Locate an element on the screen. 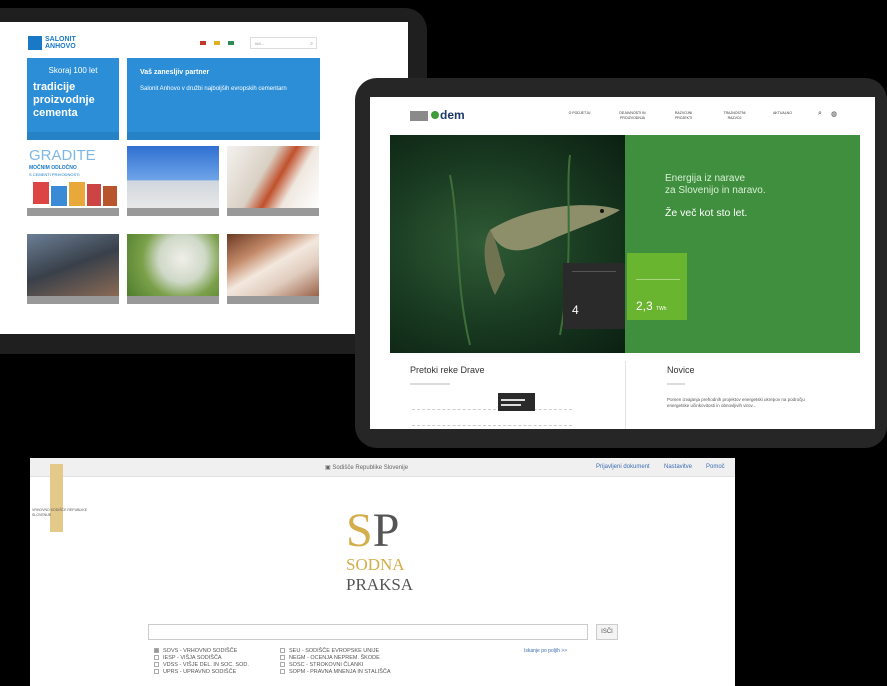 This screenshot has width=887, height=686. hero-line-1: Energija iz narave is located at coordinates (705, 178).